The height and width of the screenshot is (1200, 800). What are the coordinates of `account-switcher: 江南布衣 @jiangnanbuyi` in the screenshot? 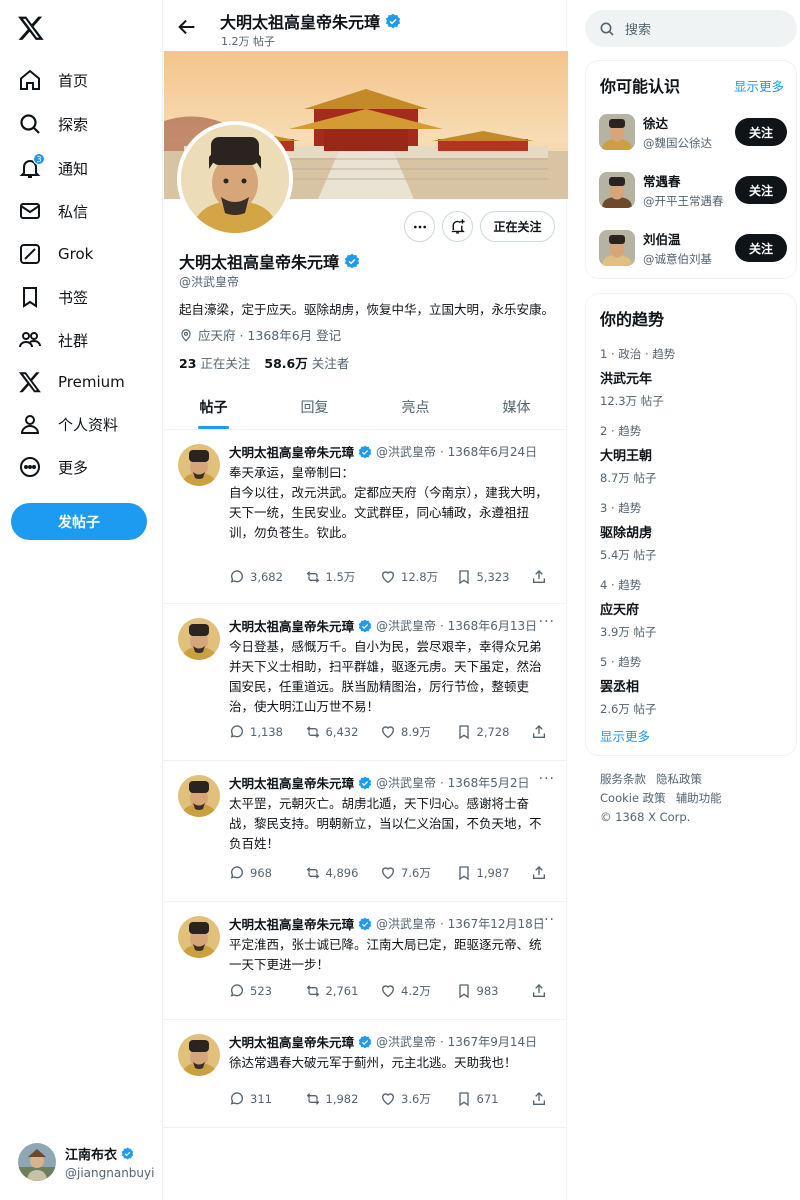 It's located at (86, 1162).